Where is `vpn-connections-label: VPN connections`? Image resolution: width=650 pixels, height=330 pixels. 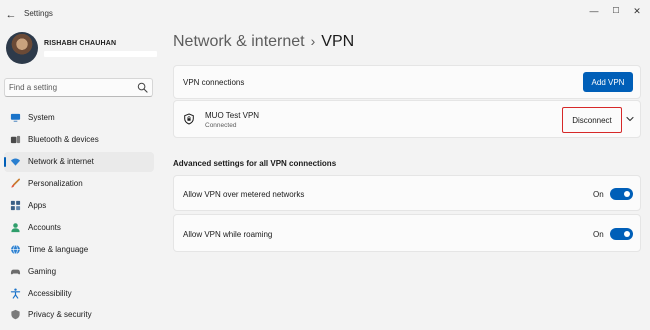
vpn-connections-label: VPN connections is located at coordinates (214, 82).